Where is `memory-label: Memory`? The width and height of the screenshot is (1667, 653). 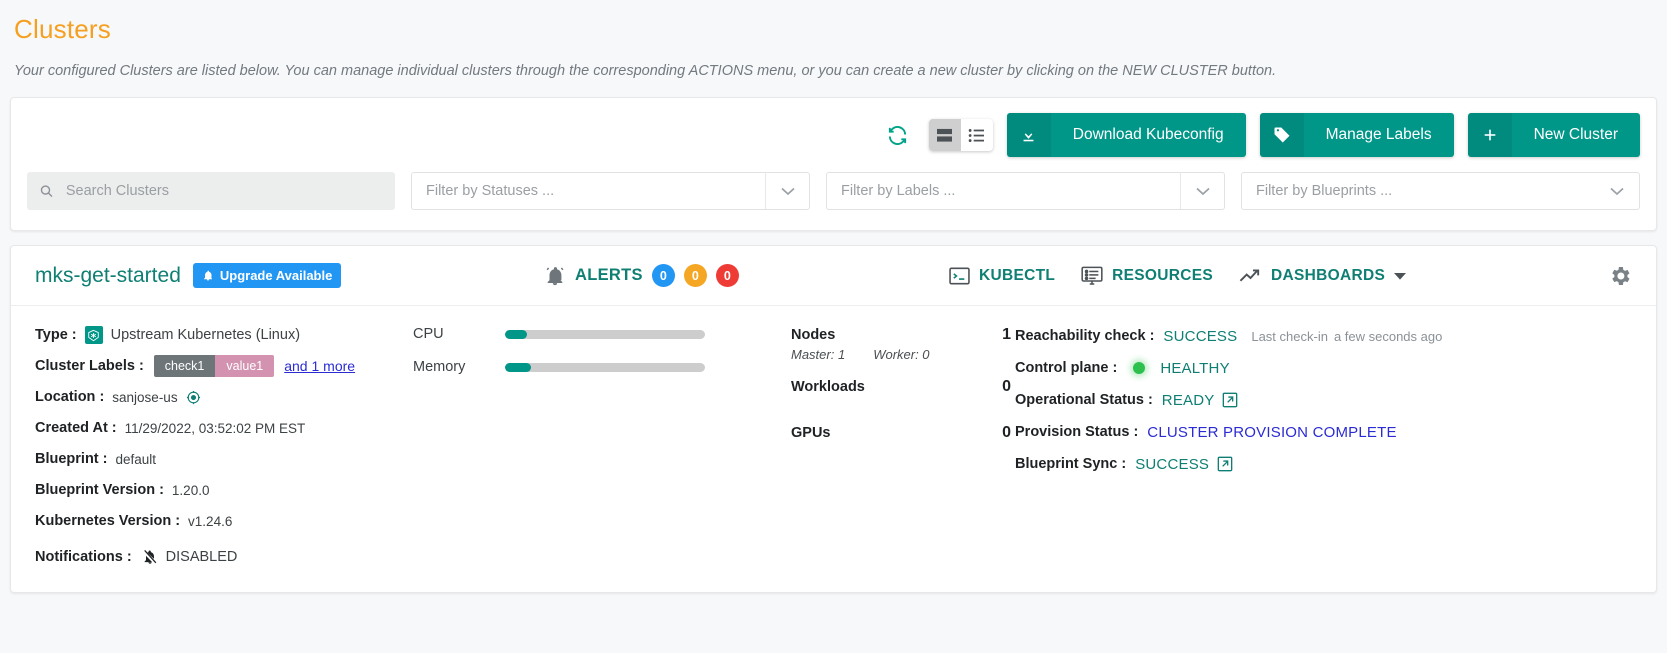
memory-label: Memory is located at coordinates (439, 367).